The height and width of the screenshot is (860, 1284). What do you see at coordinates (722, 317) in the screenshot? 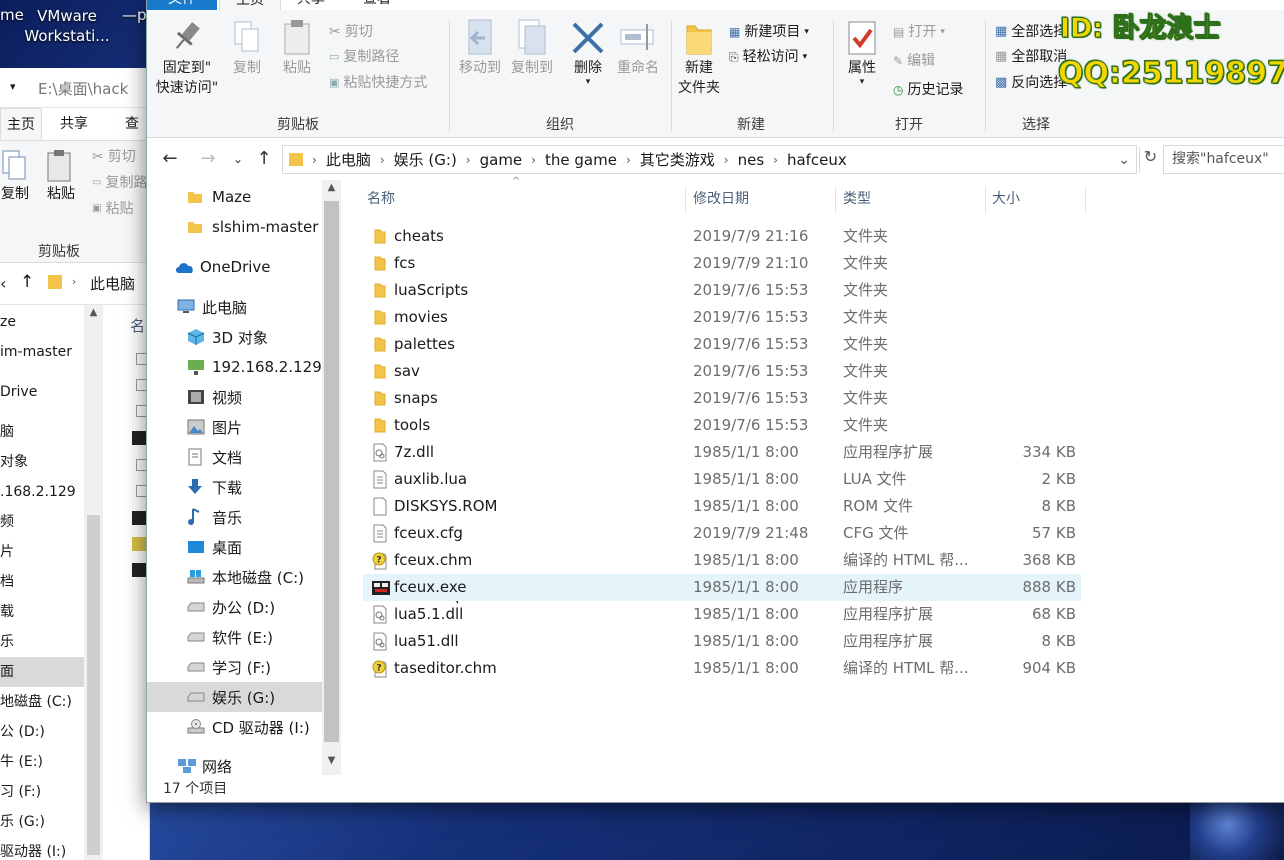
I see `file-row: movies 2019/7/6 15:53 文件夹` at bounding box center [722, 317].